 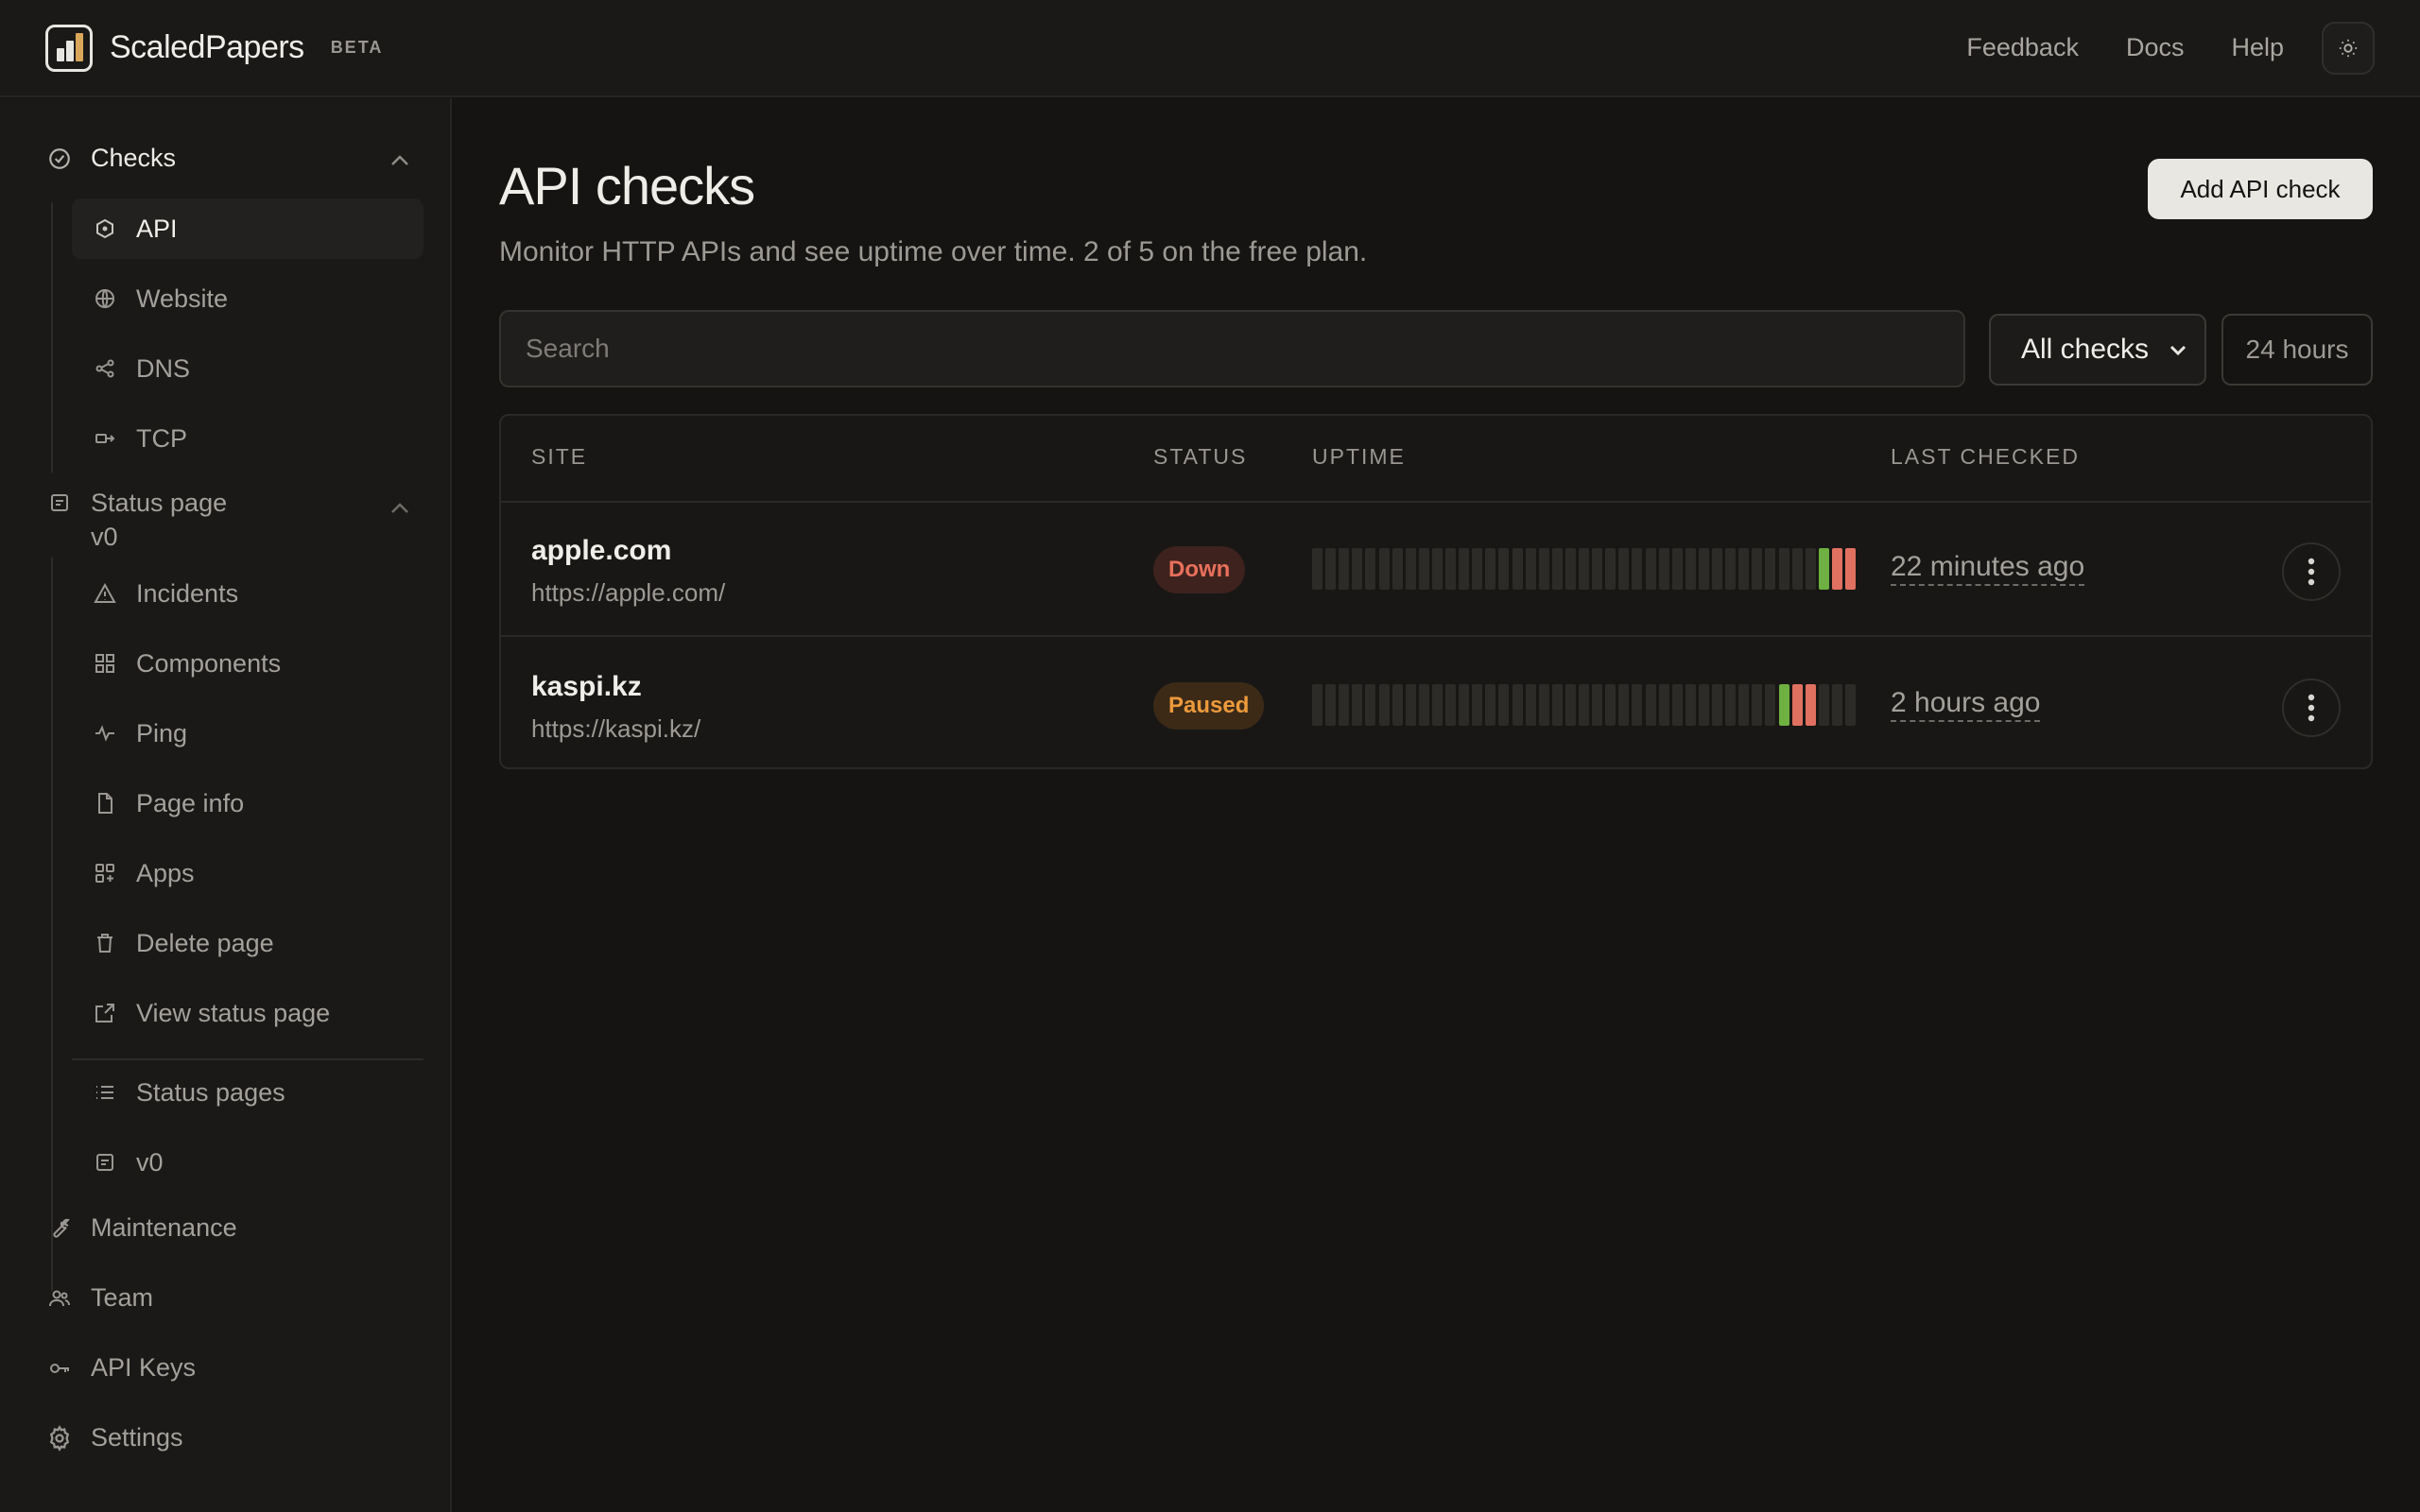 What do you see at coordinates (248, 1162) in the screenshot?
I see `sidebar-item-v0: v0` at bounding box center [248, 1162].